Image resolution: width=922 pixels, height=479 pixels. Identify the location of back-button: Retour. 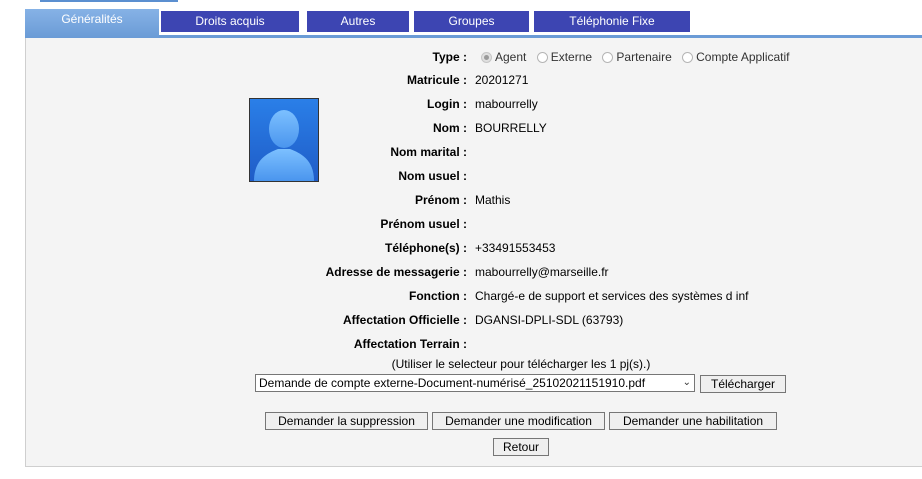
(521, 447).